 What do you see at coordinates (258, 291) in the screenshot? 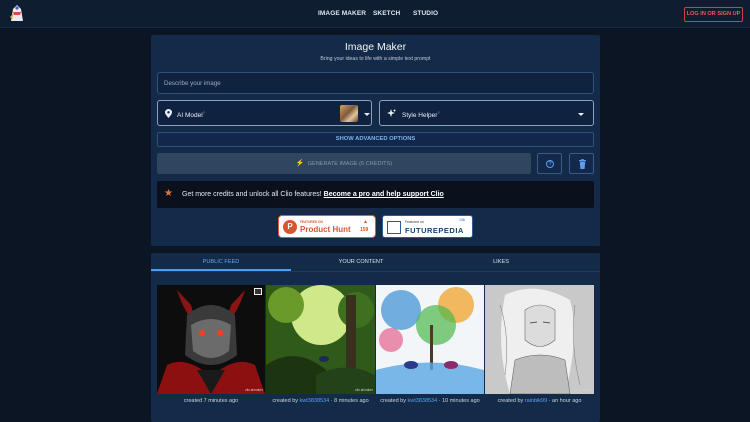
I see `gallery-icon` at bounding box center [258, 291].